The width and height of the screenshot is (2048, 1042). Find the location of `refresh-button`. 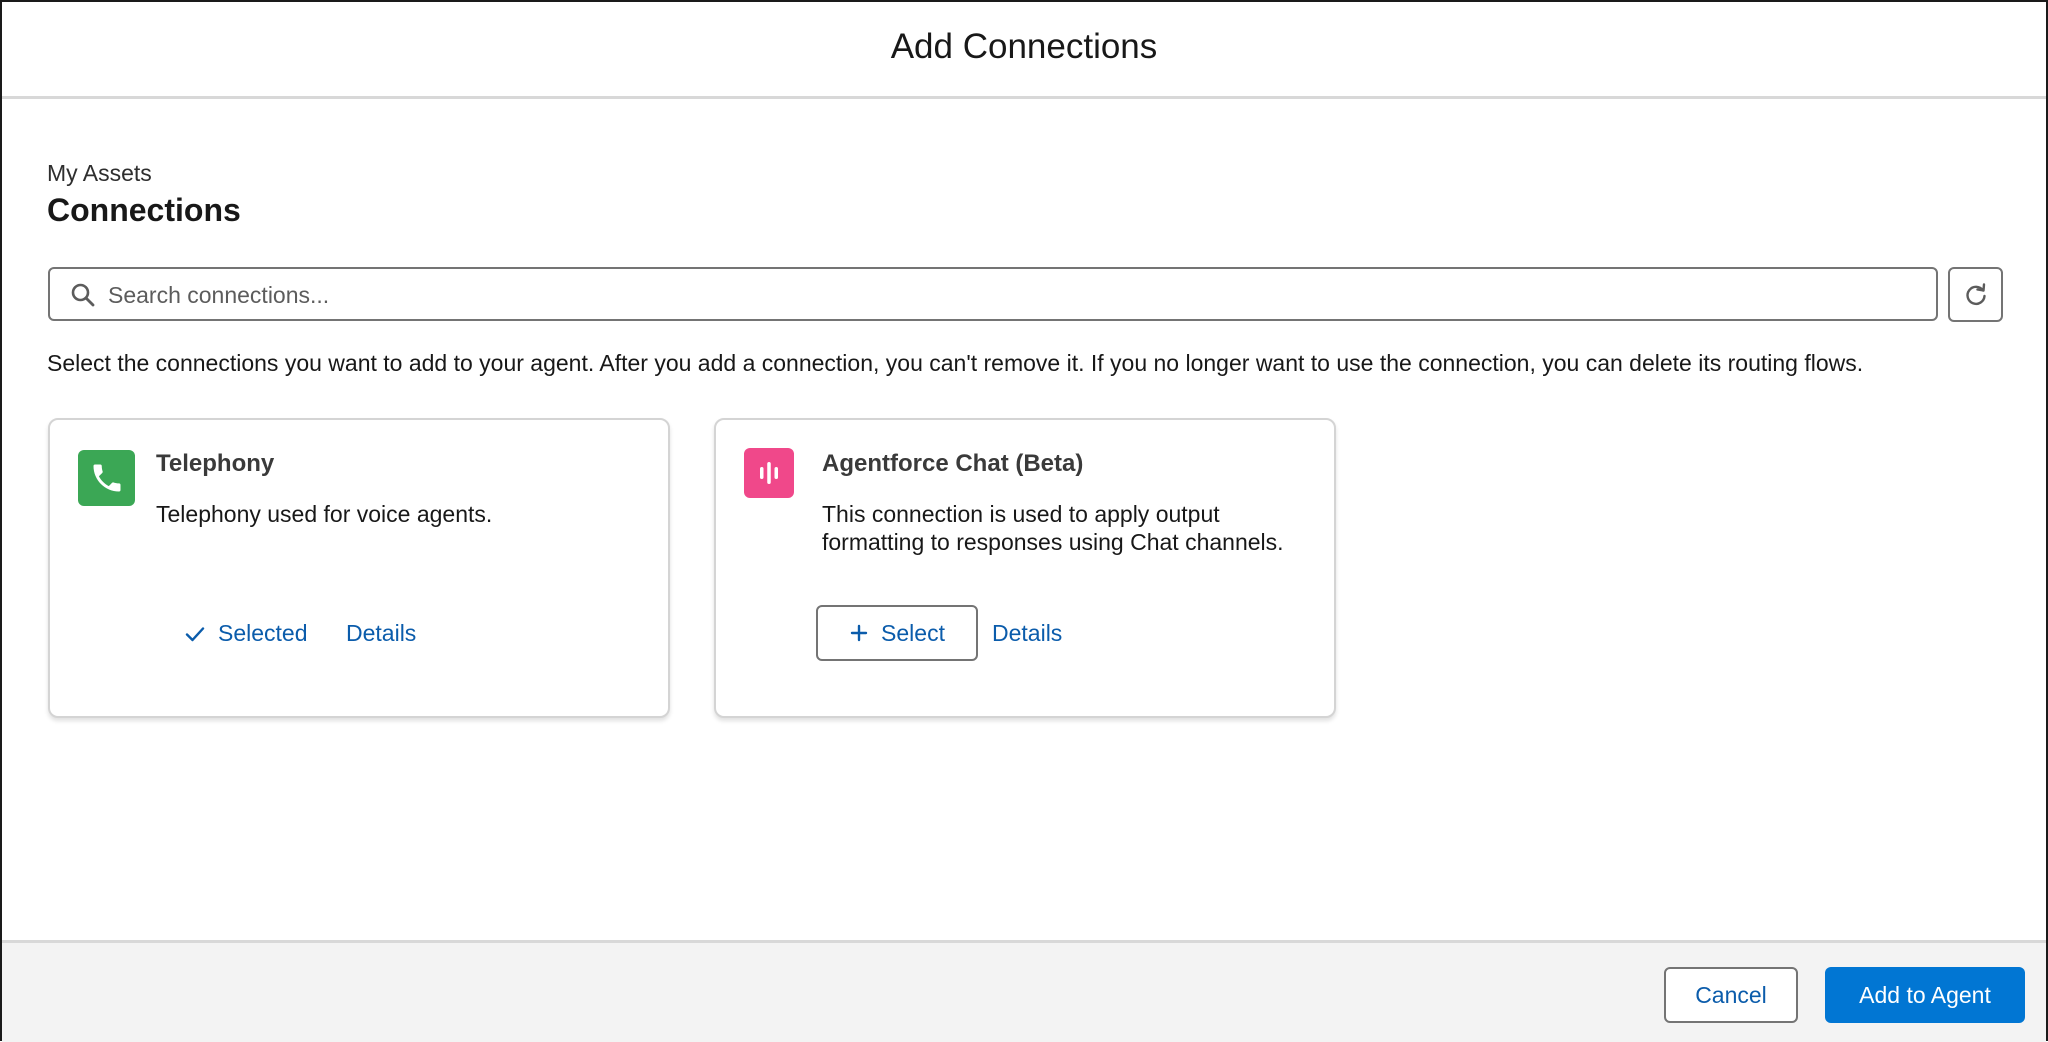

refresh-button is located at coordinates (1975, 294).